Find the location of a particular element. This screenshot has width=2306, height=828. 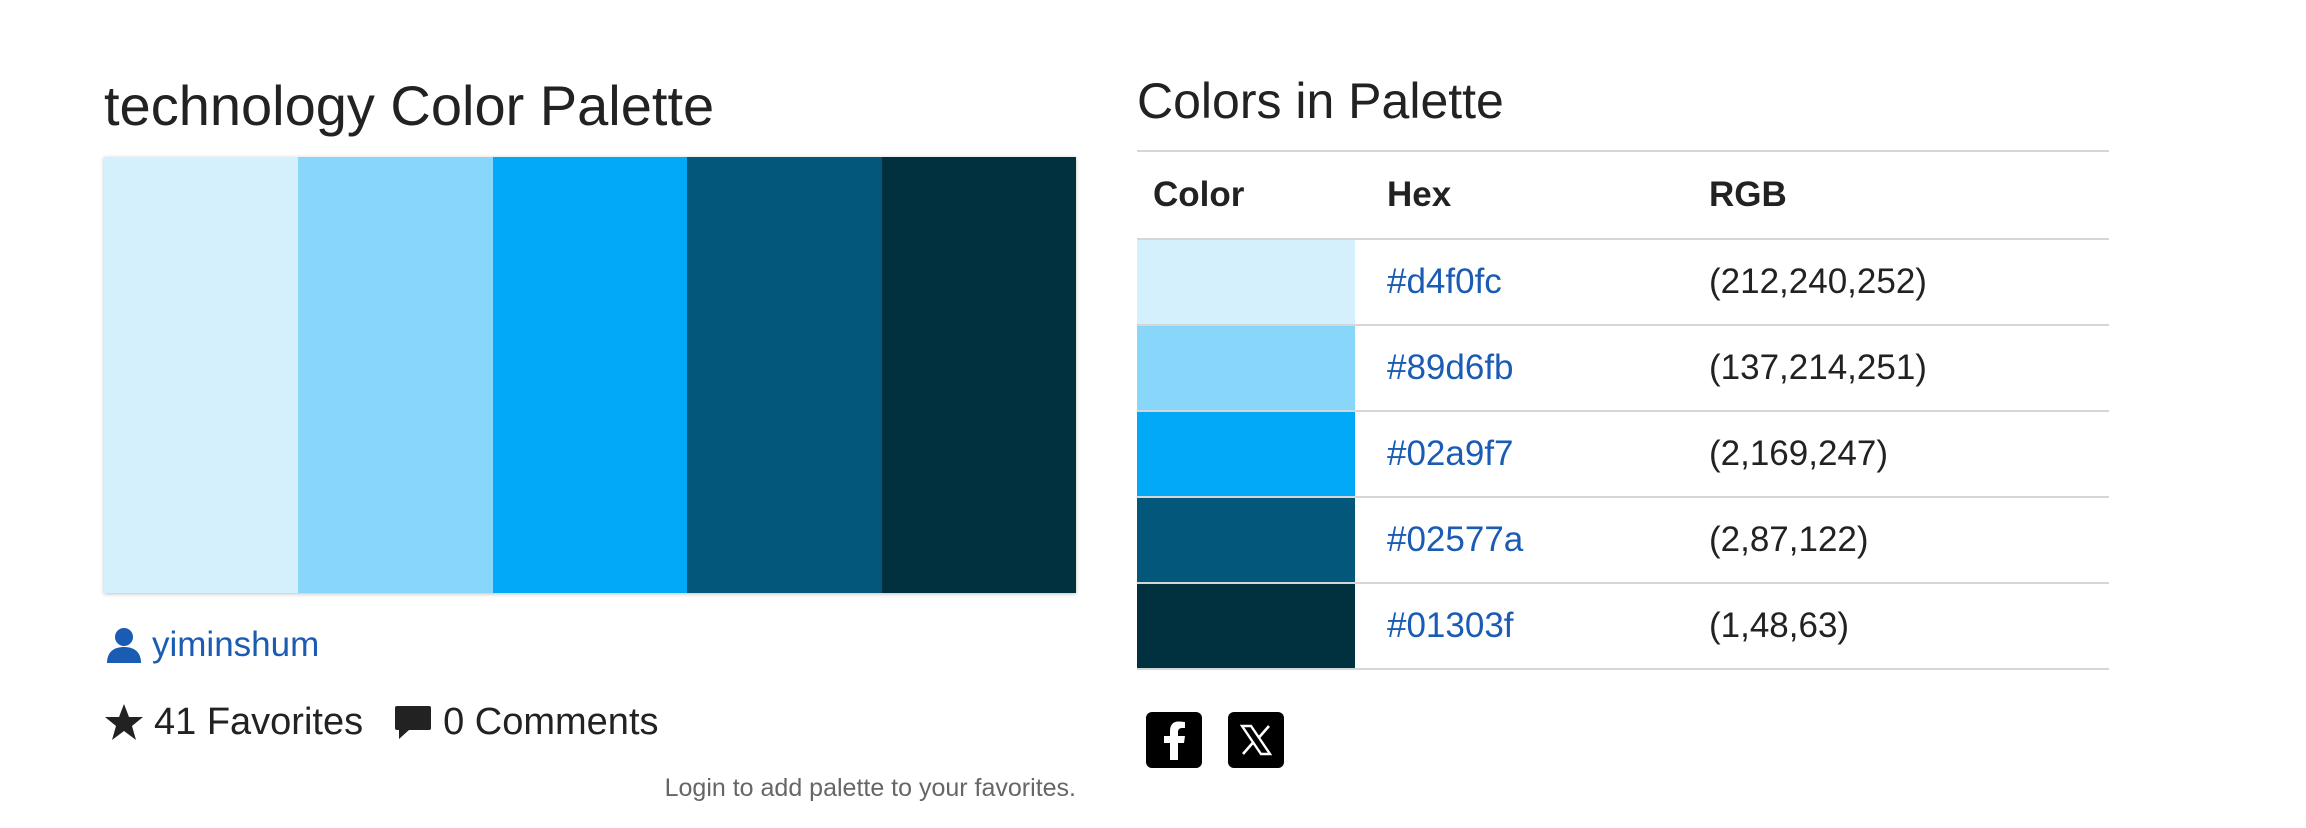

section-title: Colors in Palette is located at coordinates (1320, 101).